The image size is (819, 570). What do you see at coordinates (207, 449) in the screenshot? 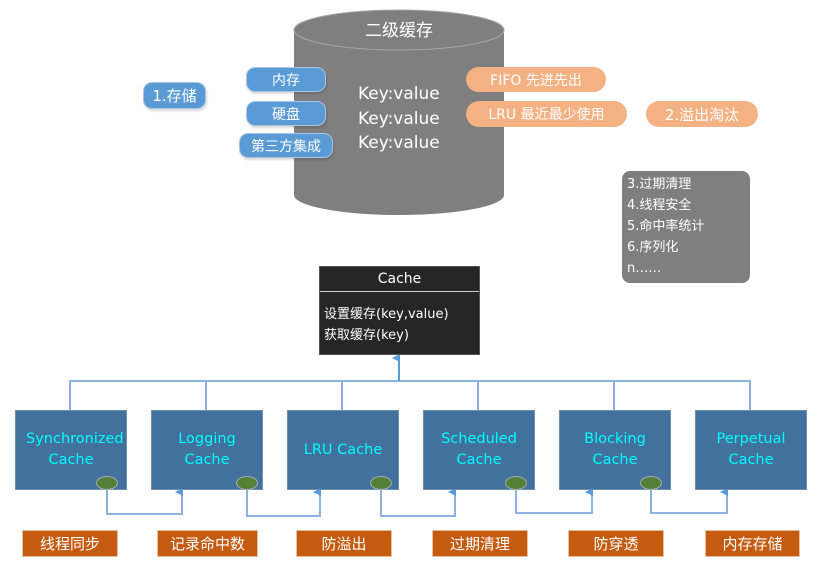
I see `impl-name: Logging Cache` at bounding box center [207, 449].